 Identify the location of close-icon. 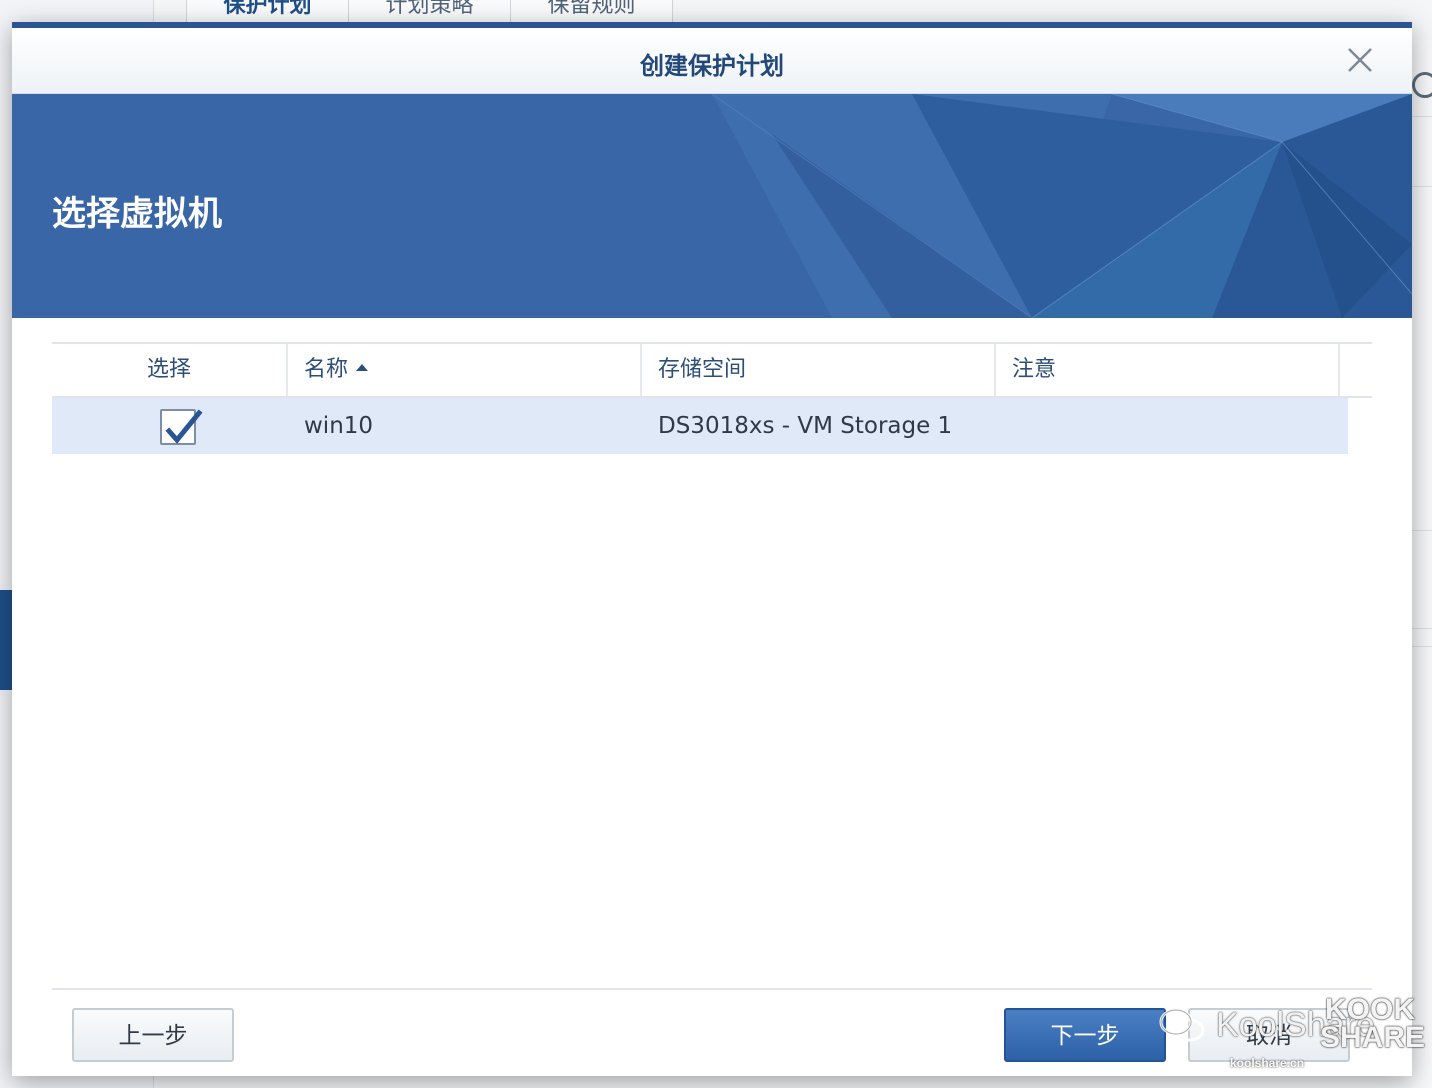
(1360, 60).